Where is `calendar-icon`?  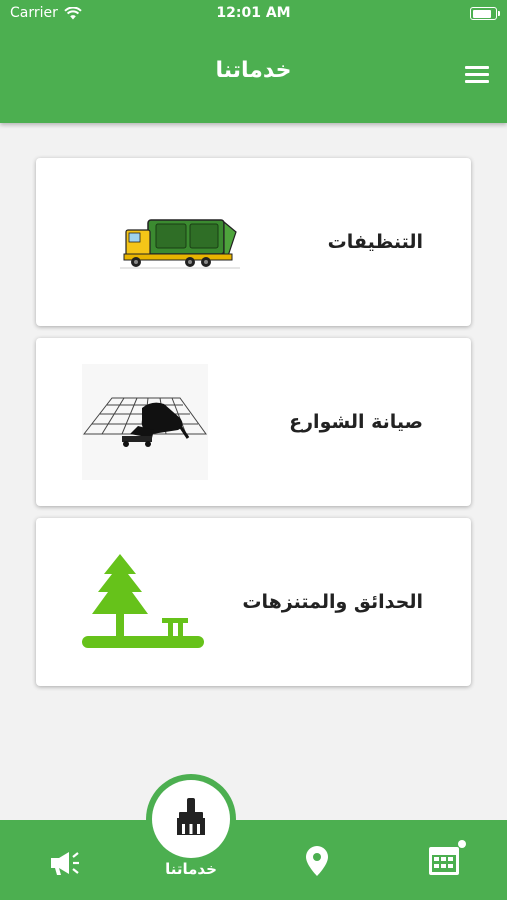 calendar-icon is located at coordinates (447, 858).